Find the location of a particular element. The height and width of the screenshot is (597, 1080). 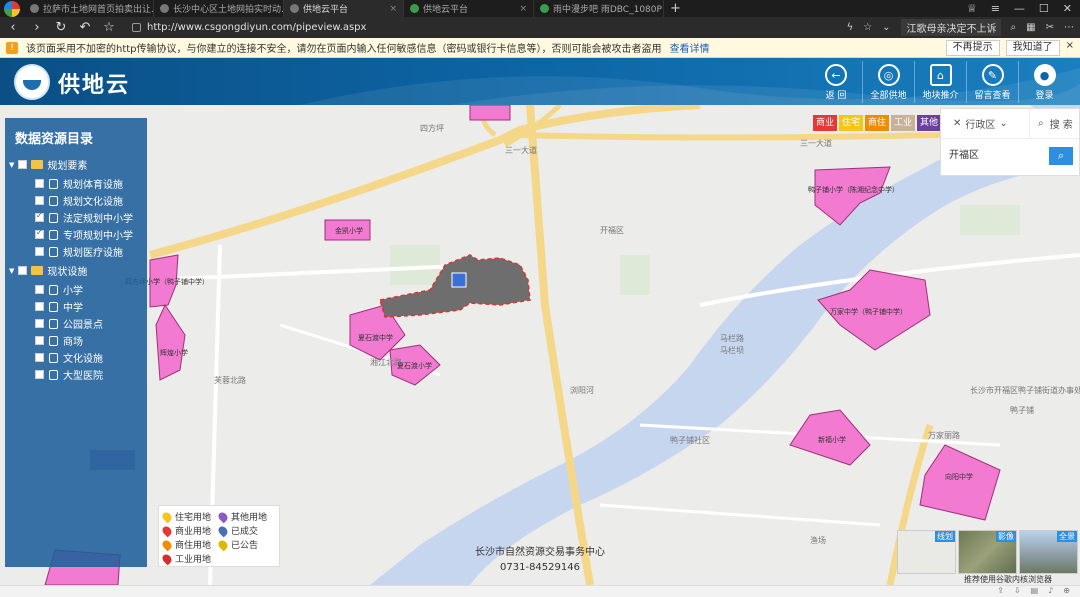

tree-item: 专项规划中小学 is located at coordinates (76, 234).